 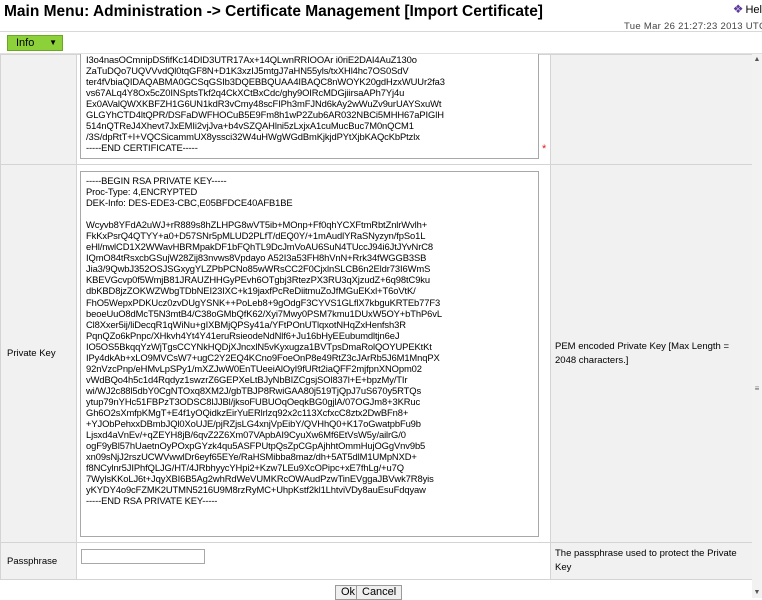 I want to click on passphrase-label: Passphrase, so click(x=38, y=561).